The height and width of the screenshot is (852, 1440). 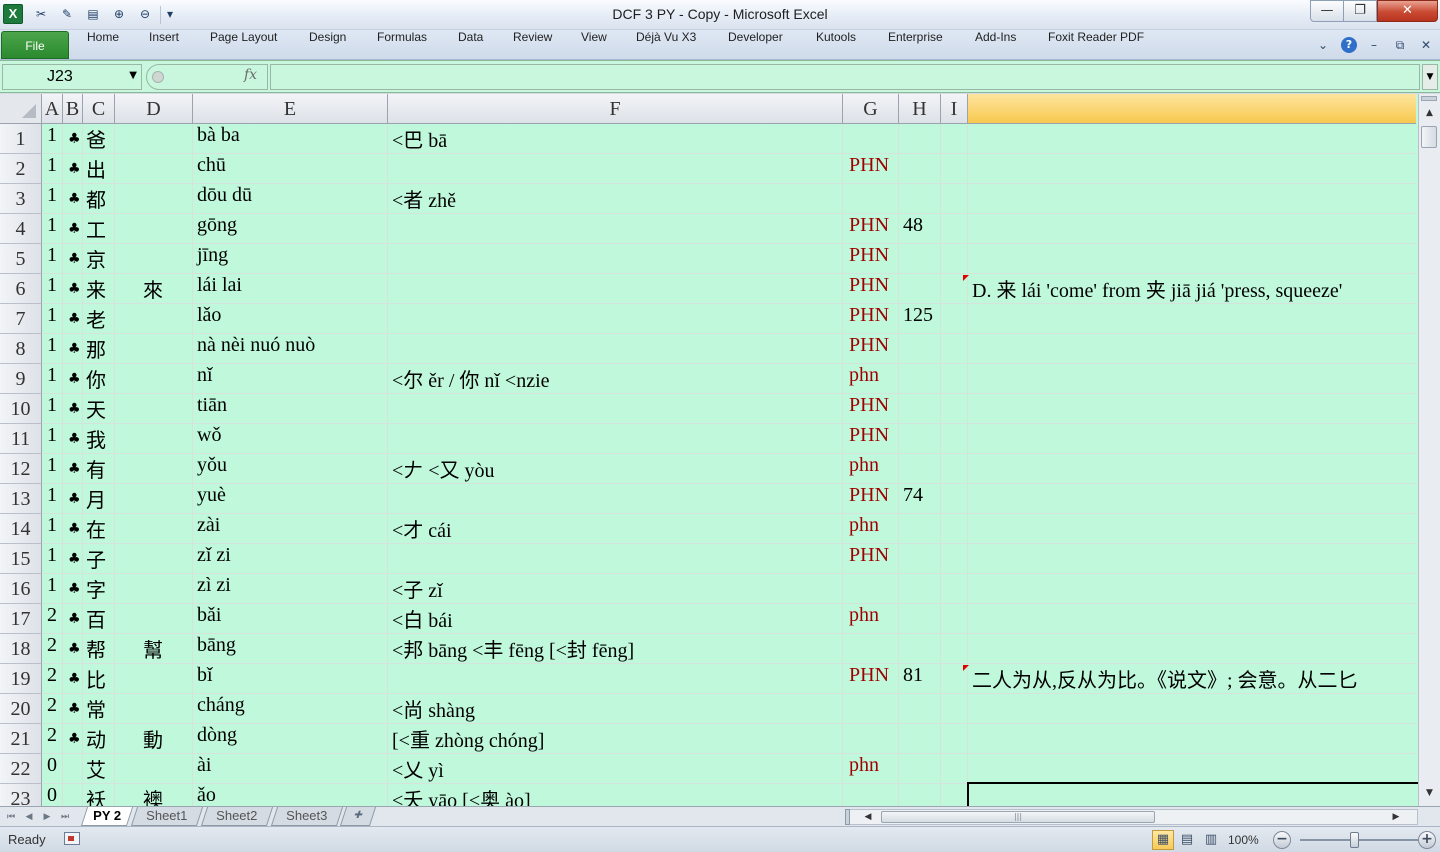 What do you see at coordinates (204, 769) in the screenshot?
I see `cell-e22: ài` at bounding box center [204, 769].